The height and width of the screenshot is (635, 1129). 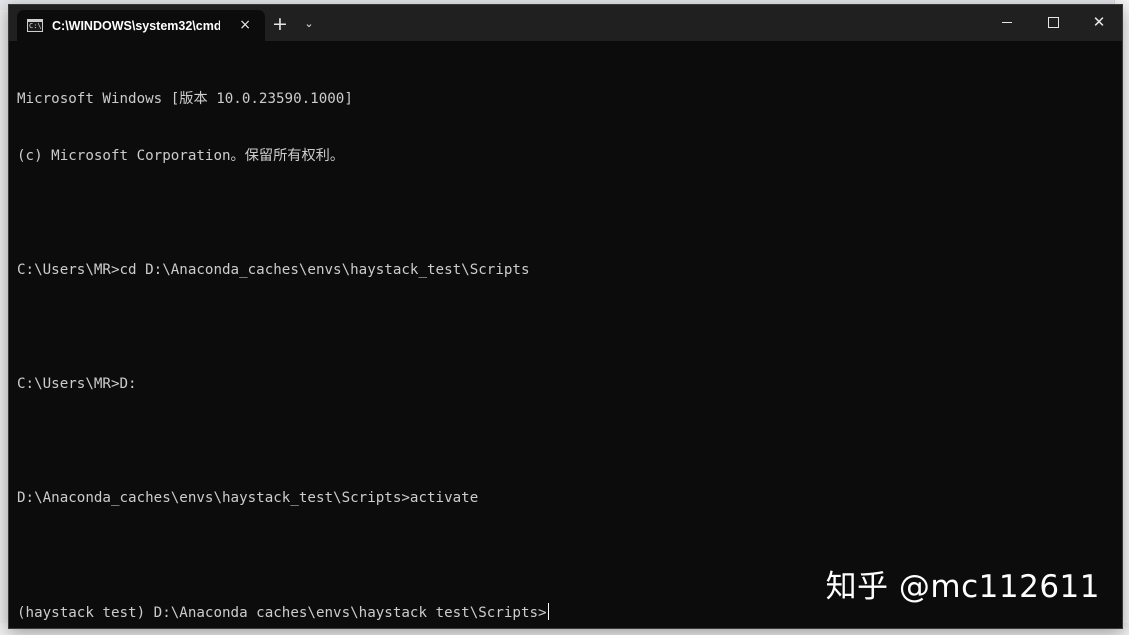 I want to click on new-tab-button: +, so click(x=280, y=24).